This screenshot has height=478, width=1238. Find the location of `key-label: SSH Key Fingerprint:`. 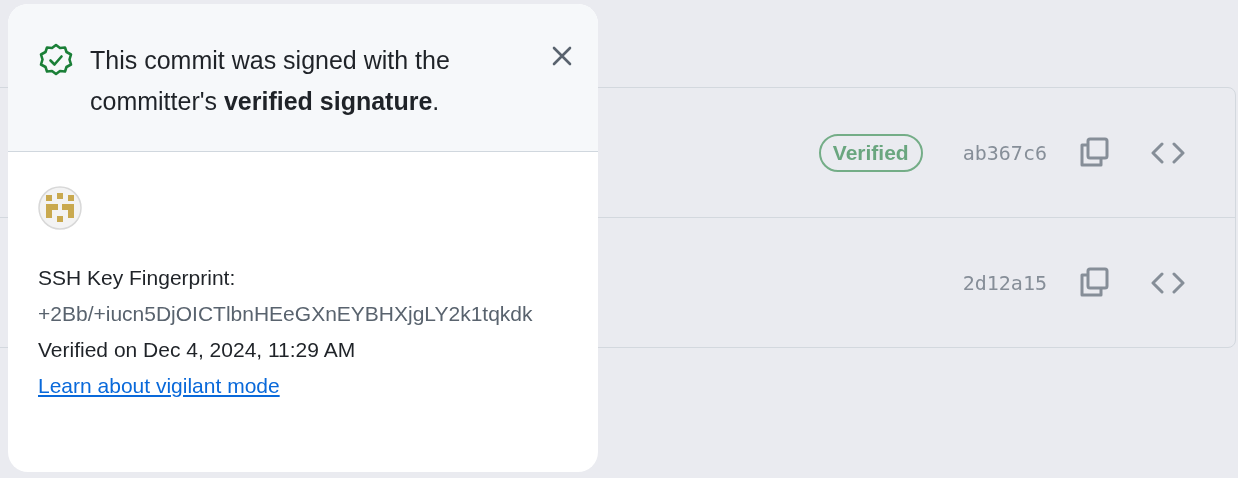

key-label: SSH Key Fingerprint: is located at coordinates (137, 278).